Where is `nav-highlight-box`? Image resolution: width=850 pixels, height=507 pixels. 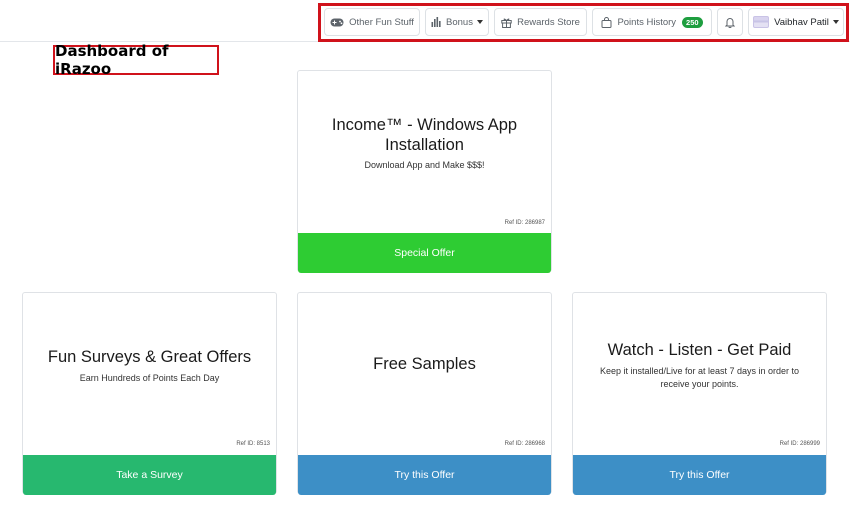 nav-highlight-box is located at coordinates (583, 22).